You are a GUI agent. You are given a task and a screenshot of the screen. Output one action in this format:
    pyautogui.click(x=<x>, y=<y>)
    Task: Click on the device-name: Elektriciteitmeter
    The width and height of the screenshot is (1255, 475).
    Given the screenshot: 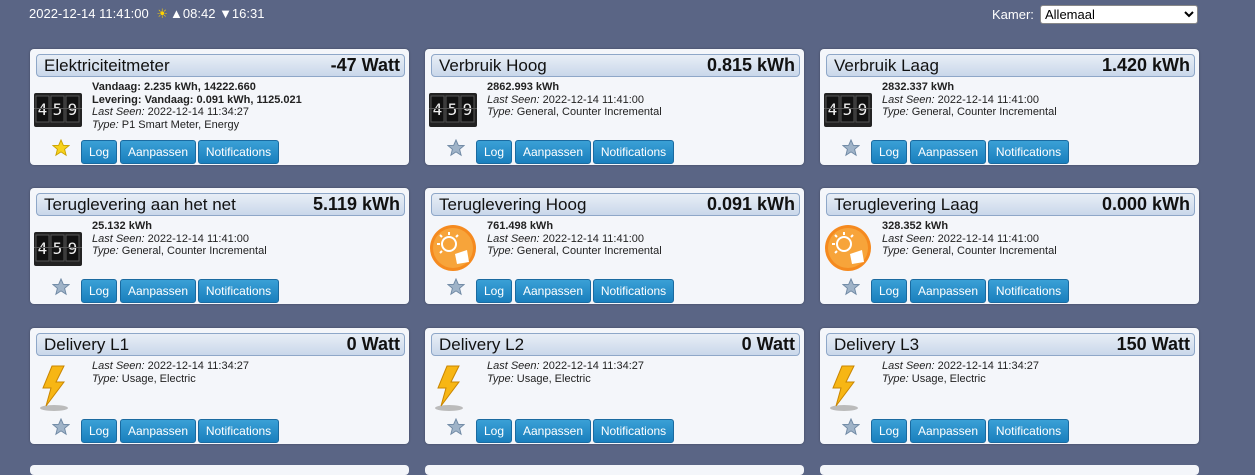 What is the action you would take?
    pyautogui.click(x=107, y=65)
    